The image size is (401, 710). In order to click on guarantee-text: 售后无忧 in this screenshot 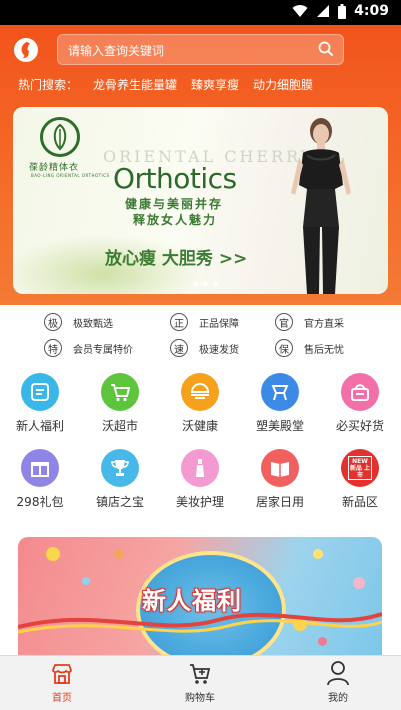, I will do `click(324, 350)`.